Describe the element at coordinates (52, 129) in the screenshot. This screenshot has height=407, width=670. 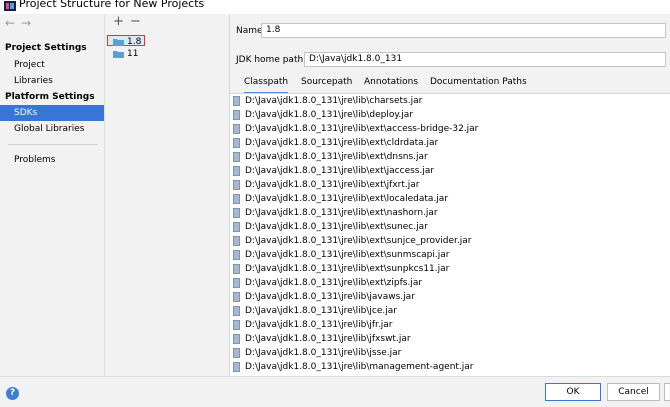
I see `nav-item-global-libraries: Global Libraries` at that location.